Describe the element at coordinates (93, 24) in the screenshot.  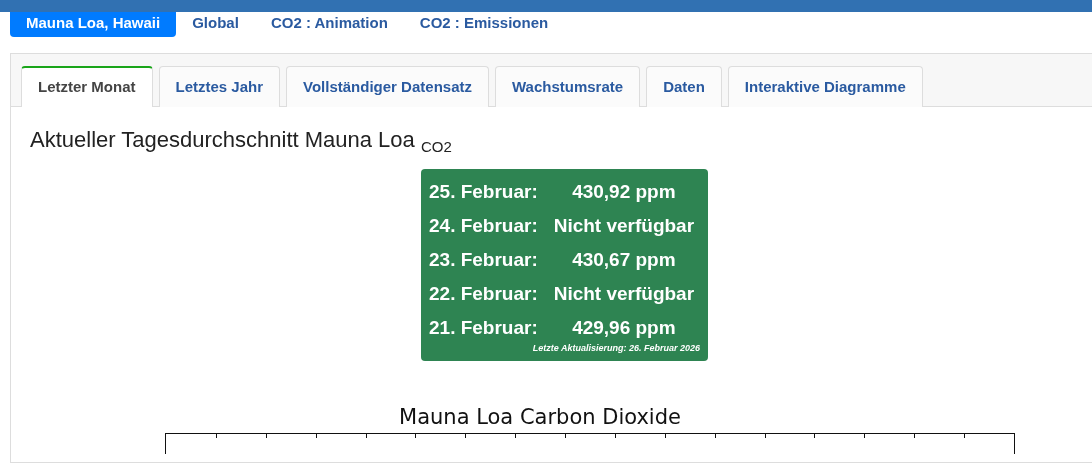
I see `nav-link: Mauna Loa, Hawaii` at that location.